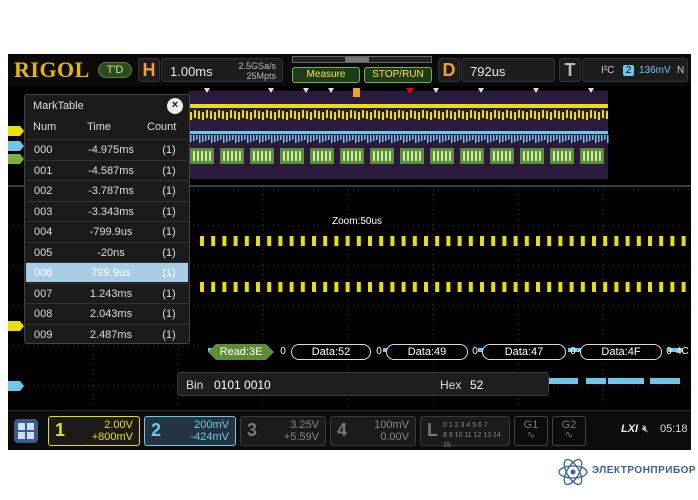 The height and width of the screenshot is (500, 698). What do you see at coordinates (362, 59) in the screenshot?
I see `memory-position-strip` at bounding box center [362, 59].